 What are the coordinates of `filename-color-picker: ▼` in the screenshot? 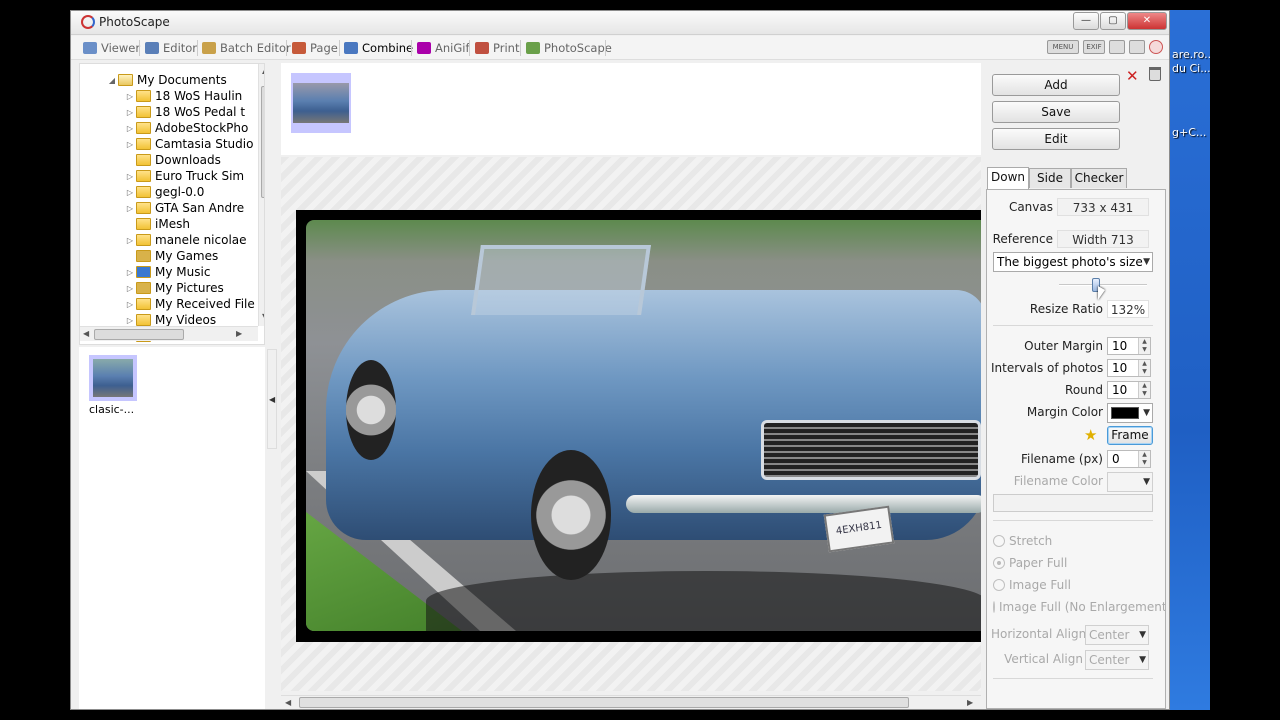 It's located at (1130, 482).